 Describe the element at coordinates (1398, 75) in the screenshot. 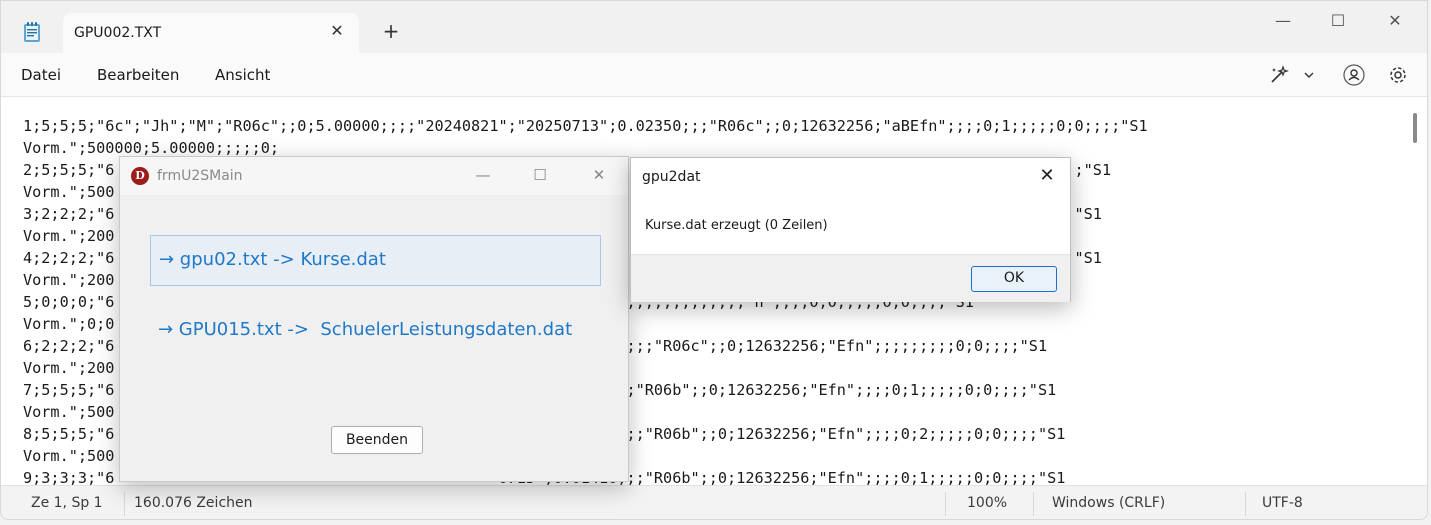

I see `gear-icon` at that location.